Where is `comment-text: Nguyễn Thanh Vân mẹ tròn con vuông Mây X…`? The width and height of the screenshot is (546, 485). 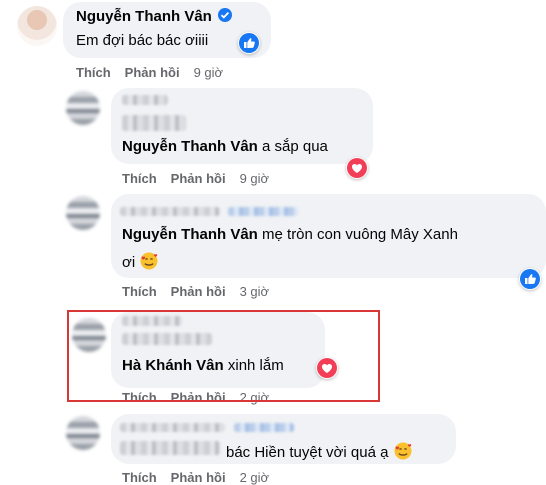 comment-text: Nguyễn Thanh Vân mẹ tròn con vuông Mây X… is located at coordinates (290, 234).